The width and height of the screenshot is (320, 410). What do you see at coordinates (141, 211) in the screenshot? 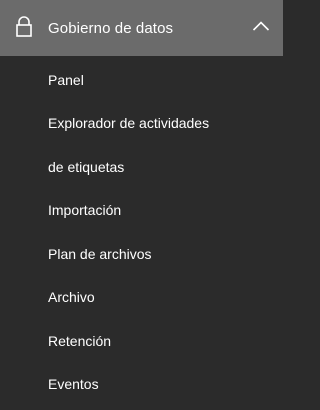
I see `menu-item-import: Importación` at bounding box center [141, 211].